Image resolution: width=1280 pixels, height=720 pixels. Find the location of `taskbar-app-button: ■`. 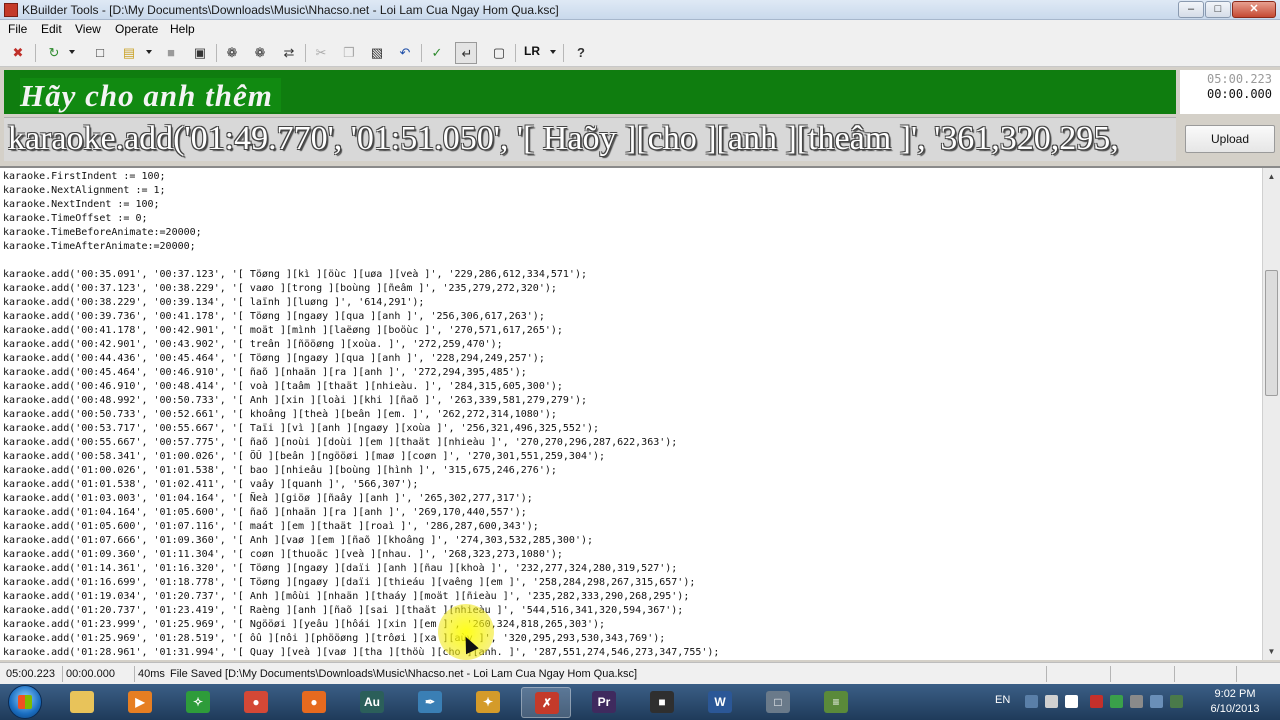

taskbar-app-button: ■ is located at coordinates (662, 702).